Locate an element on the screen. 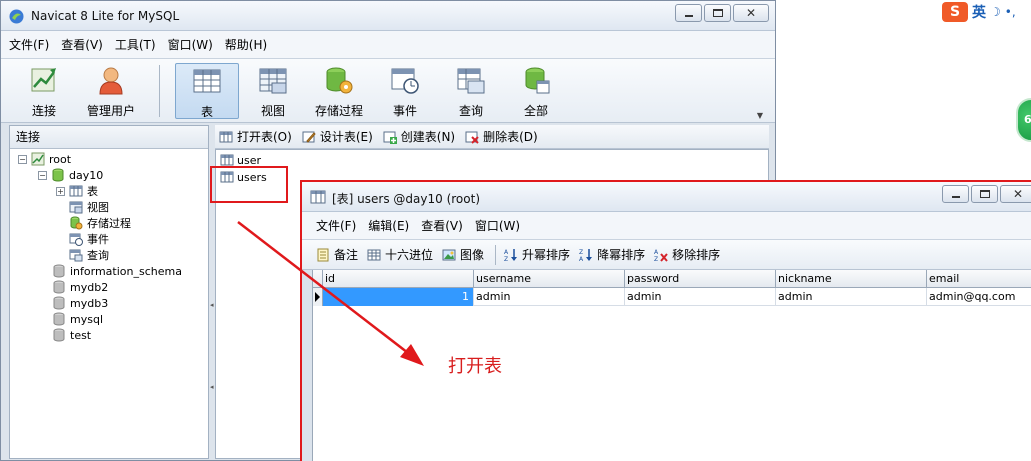  current-row-icon is located at coordinates (317, 297).